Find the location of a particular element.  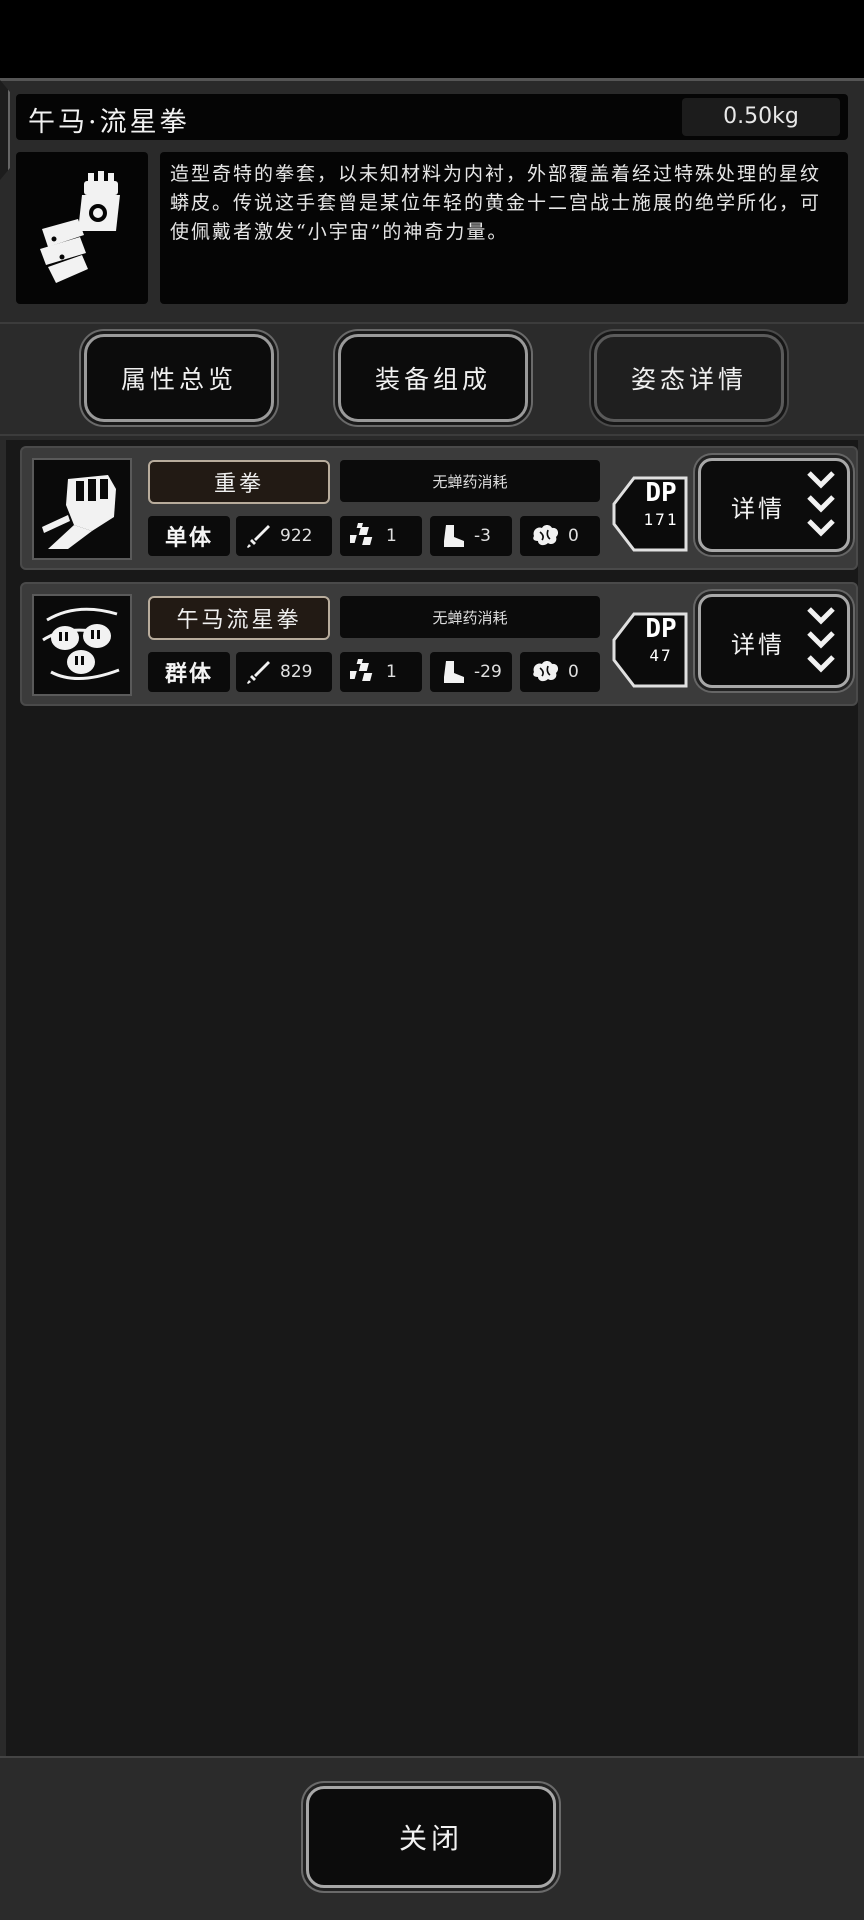

dp-value: 171 is located at coordinates (661, 519).